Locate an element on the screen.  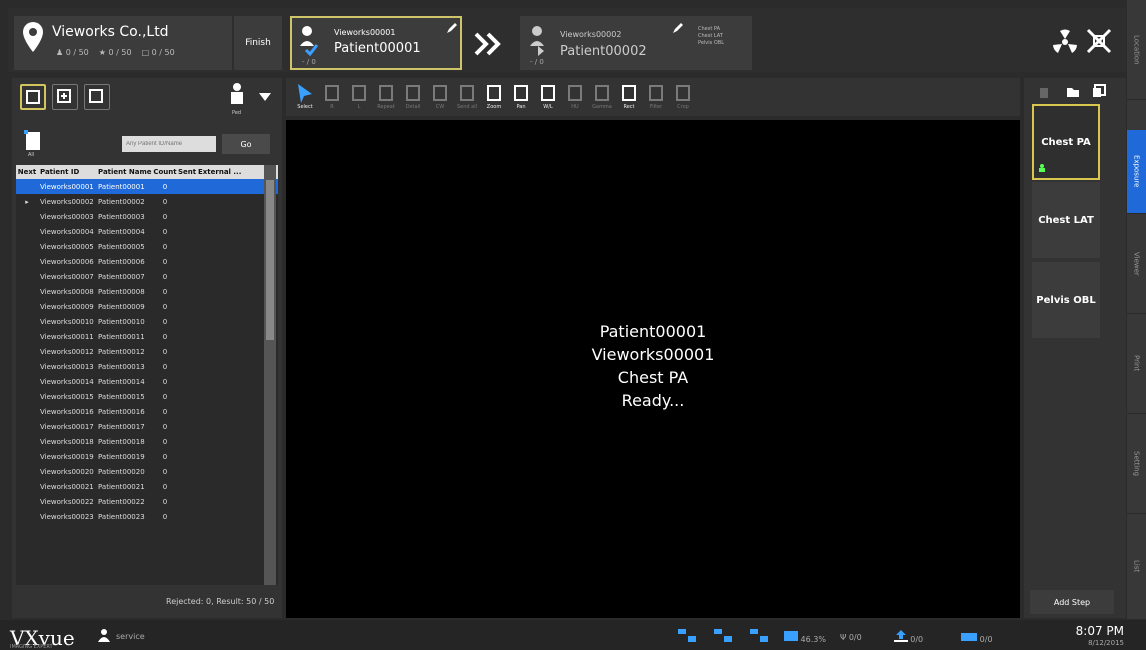
tool-crop: Crop is located at coordinates (683, 98).